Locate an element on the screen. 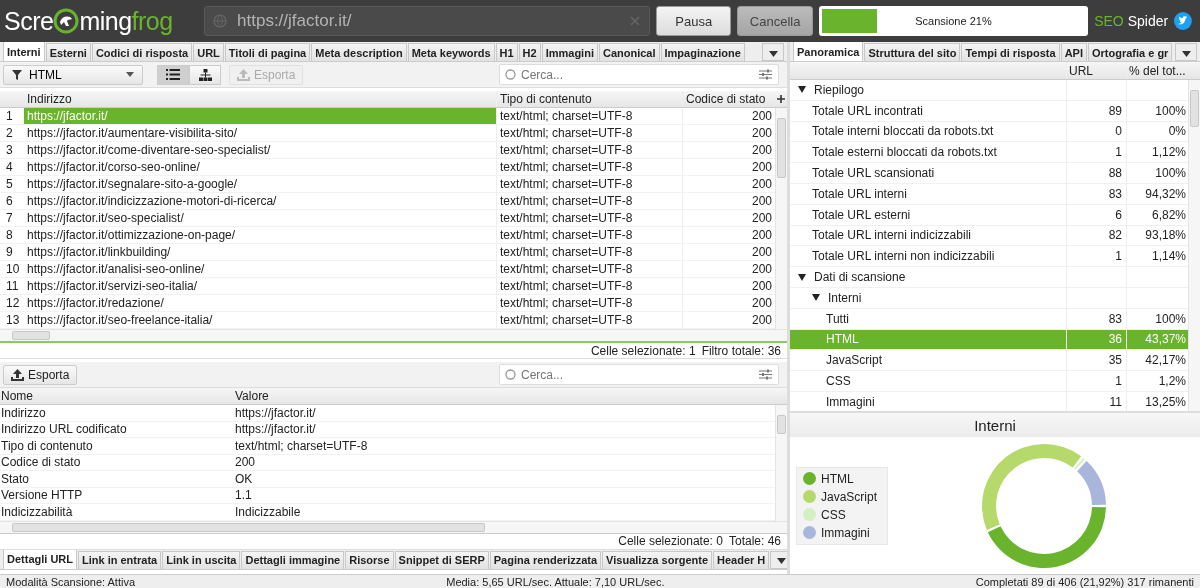 The height and width of the screenshot is (588, 1200). tree-view-button is located at coordinates (205, 74).